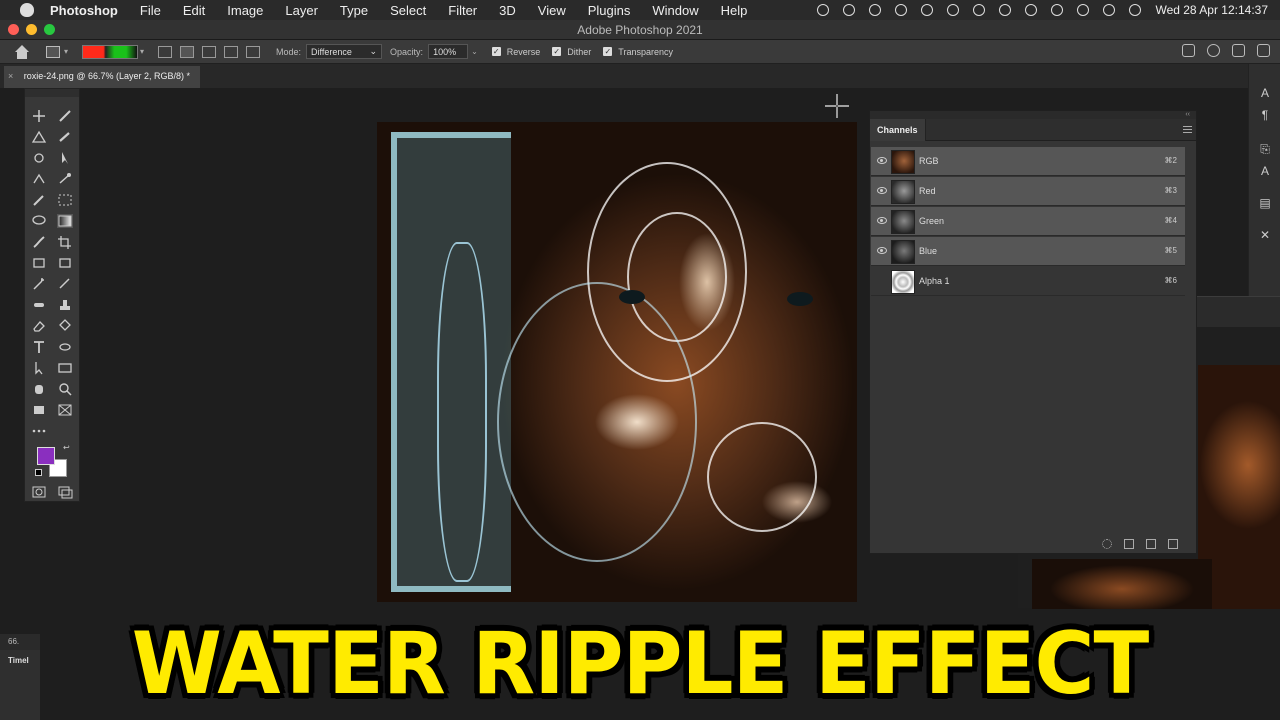 The image size is (1280, 720). Describe the element at coordinates (66, 51) in the screenshot. I see `chevron-down-icon: ▾` at that location.